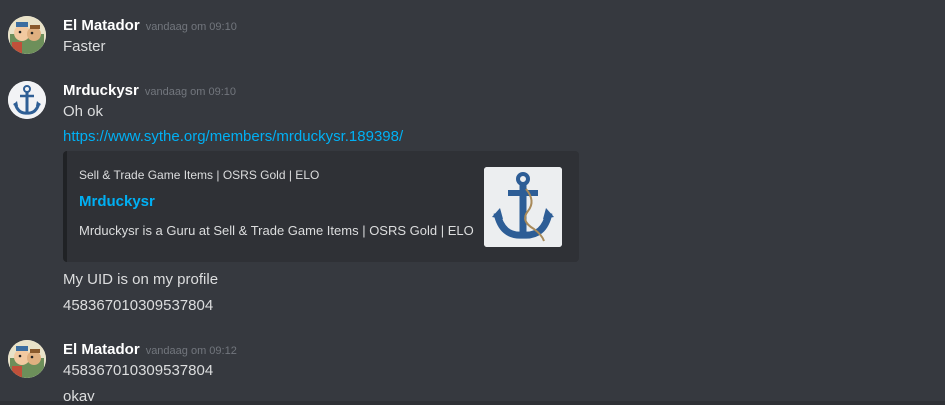 Image resolution: width=945 pixels, height=405 pixels. Describe the element at coordinates (191, 351) in the screenshot. I see `timestamp: vandaag om 09:12` at that location.